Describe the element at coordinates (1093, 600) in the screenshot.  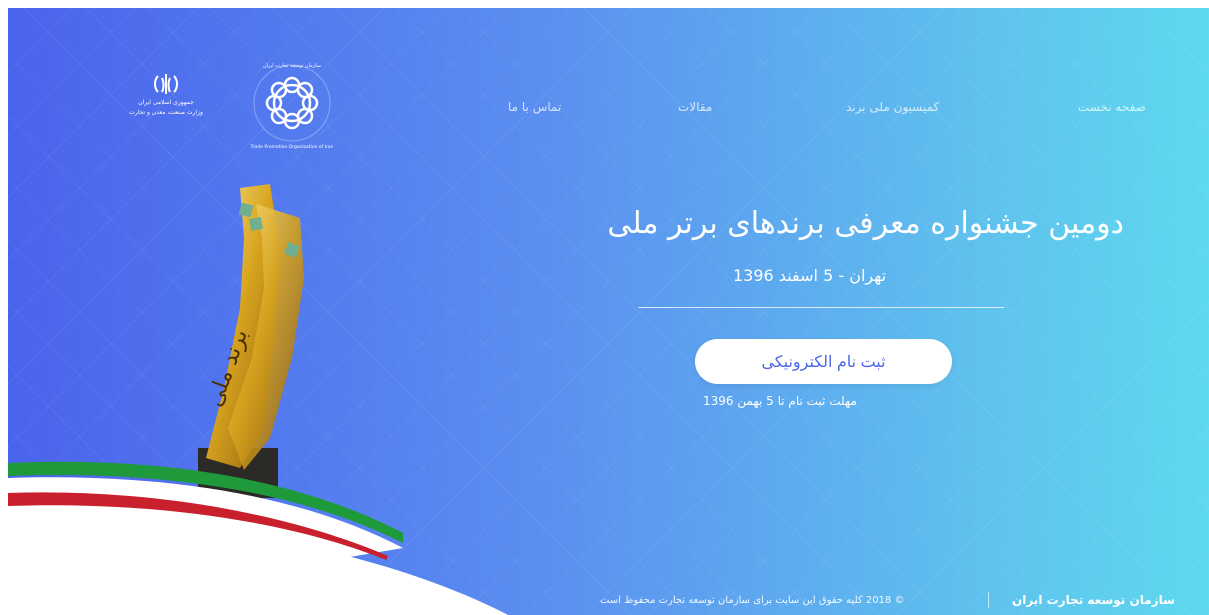
I see `footer-brand: سازمان توسعه تجارت ایران` at that location.